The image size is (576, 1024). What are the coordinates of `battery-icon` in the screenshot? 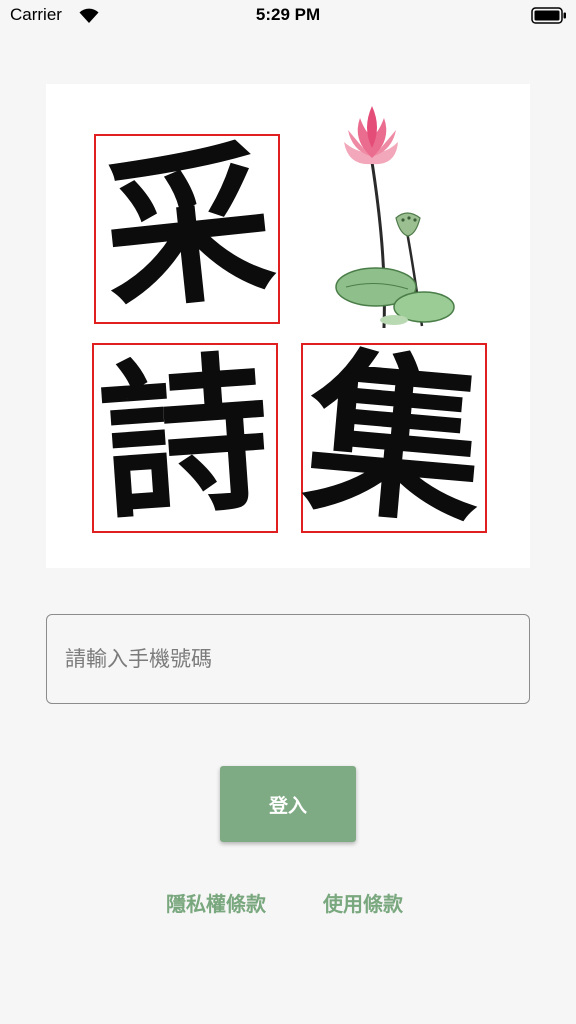 It's located at (548, 15).